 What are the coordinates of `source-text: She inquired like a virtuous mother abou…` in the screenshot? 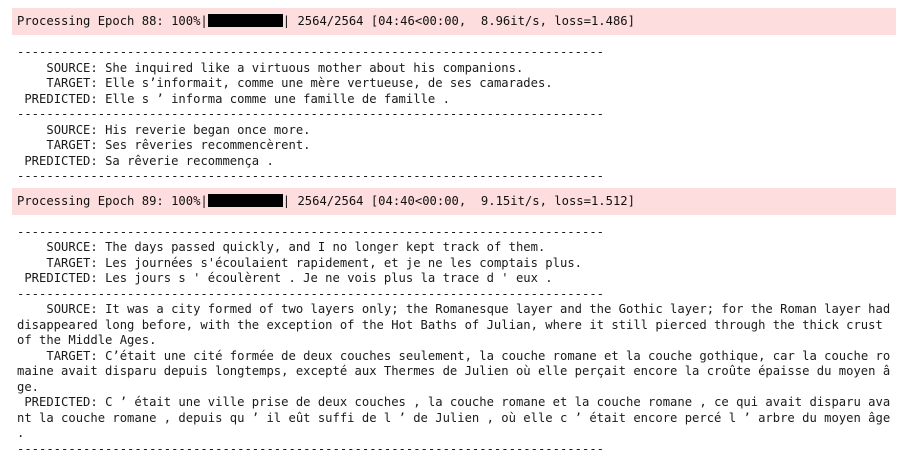 It's located at (314, 68).